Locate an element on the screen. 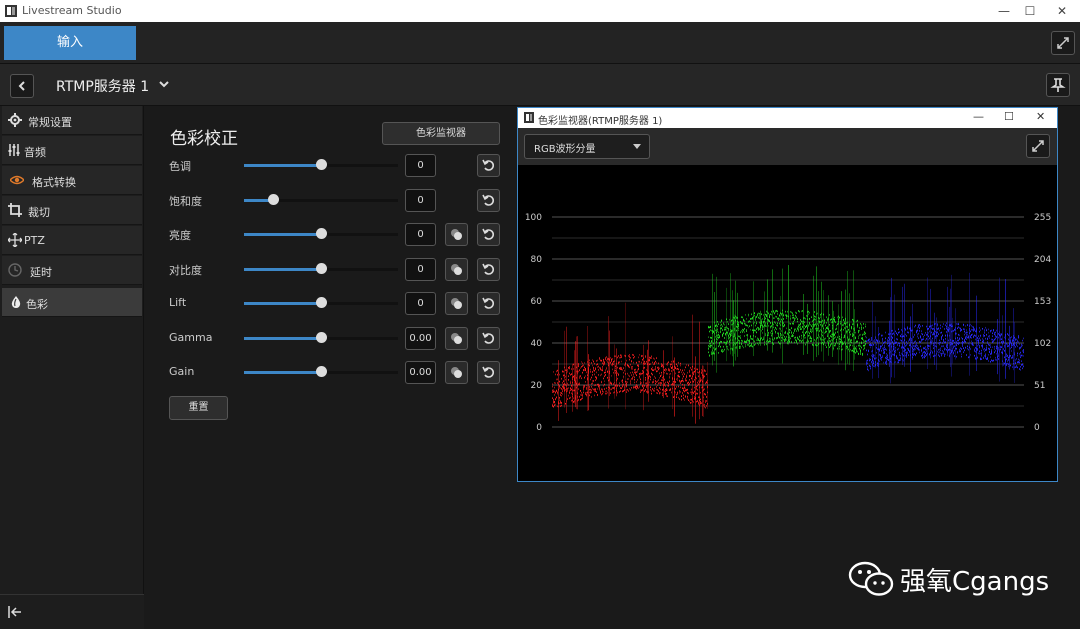 This screenshot has height=629, width=1080. adjust-label: 饱和度 is located at coordinates (185, 201).